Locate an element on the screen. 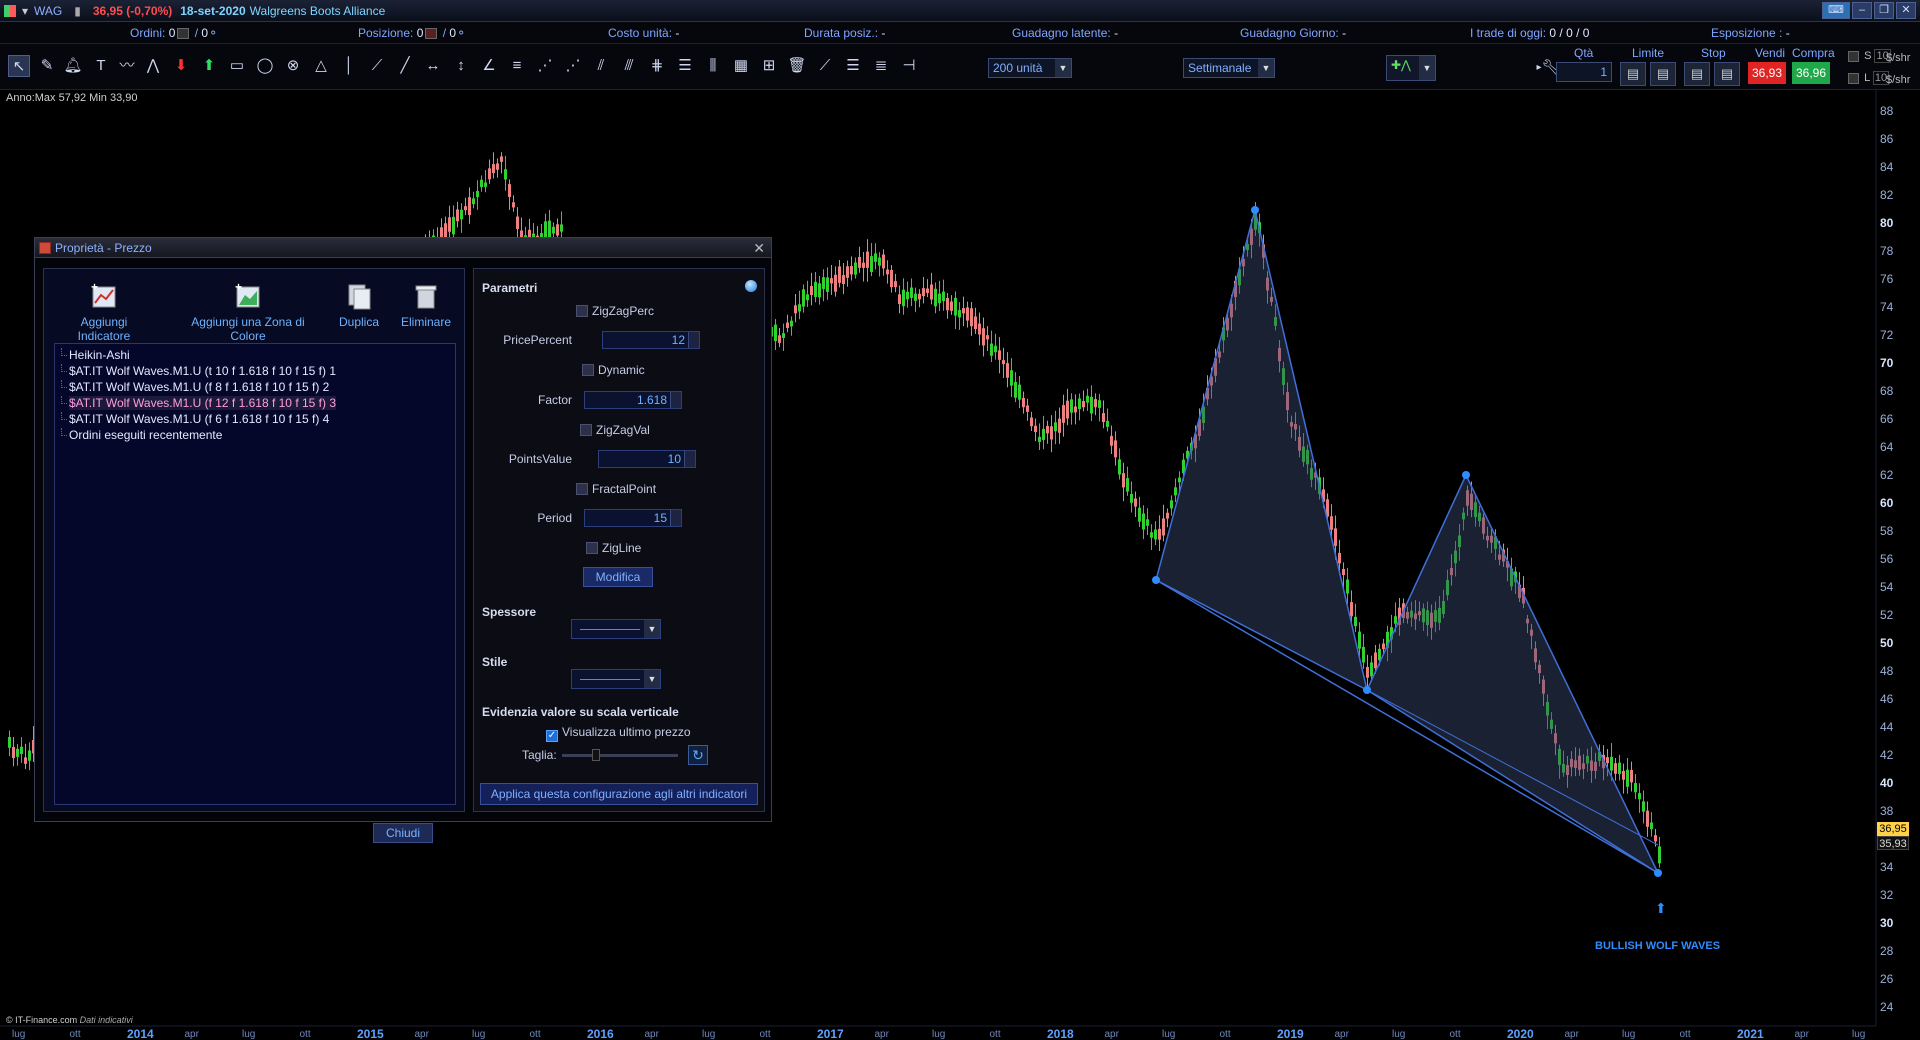  zigline-checkbox: ZigLine is located at coordinates (613, 548).